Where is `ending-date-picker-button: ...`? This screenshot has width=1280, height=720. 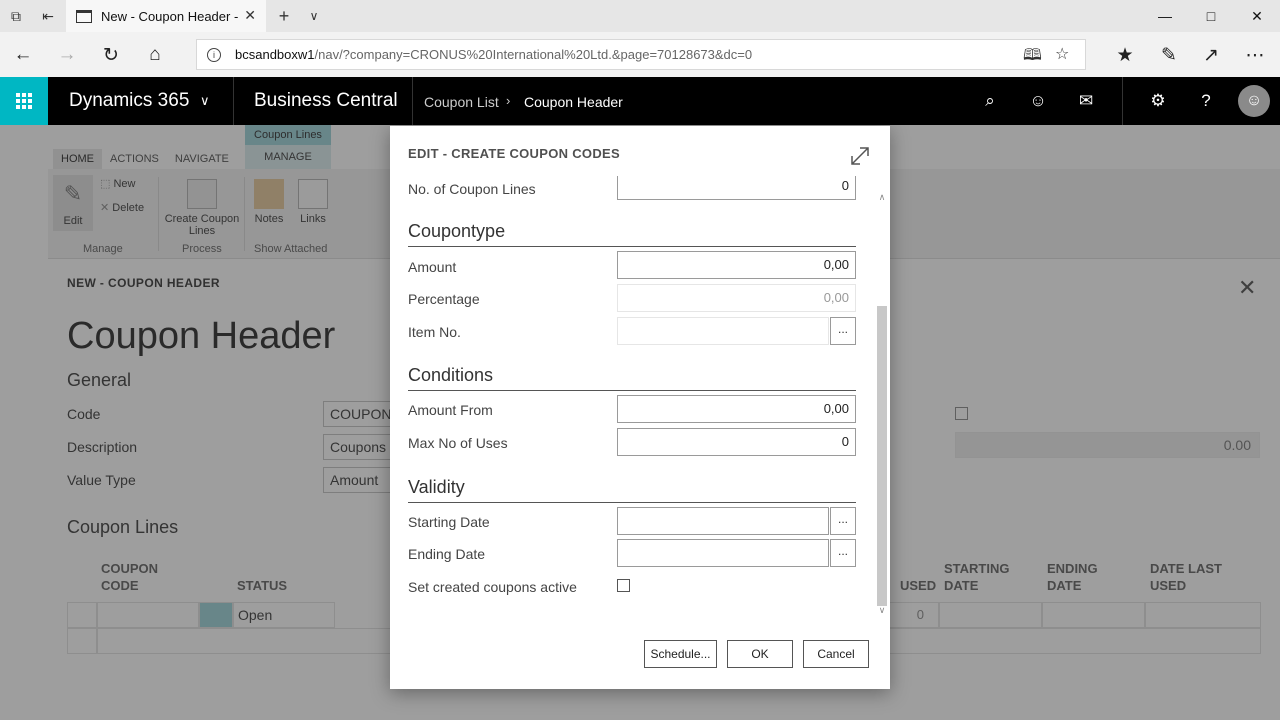
ending-date-picker-button: ... is located at coordinates (843, 553).